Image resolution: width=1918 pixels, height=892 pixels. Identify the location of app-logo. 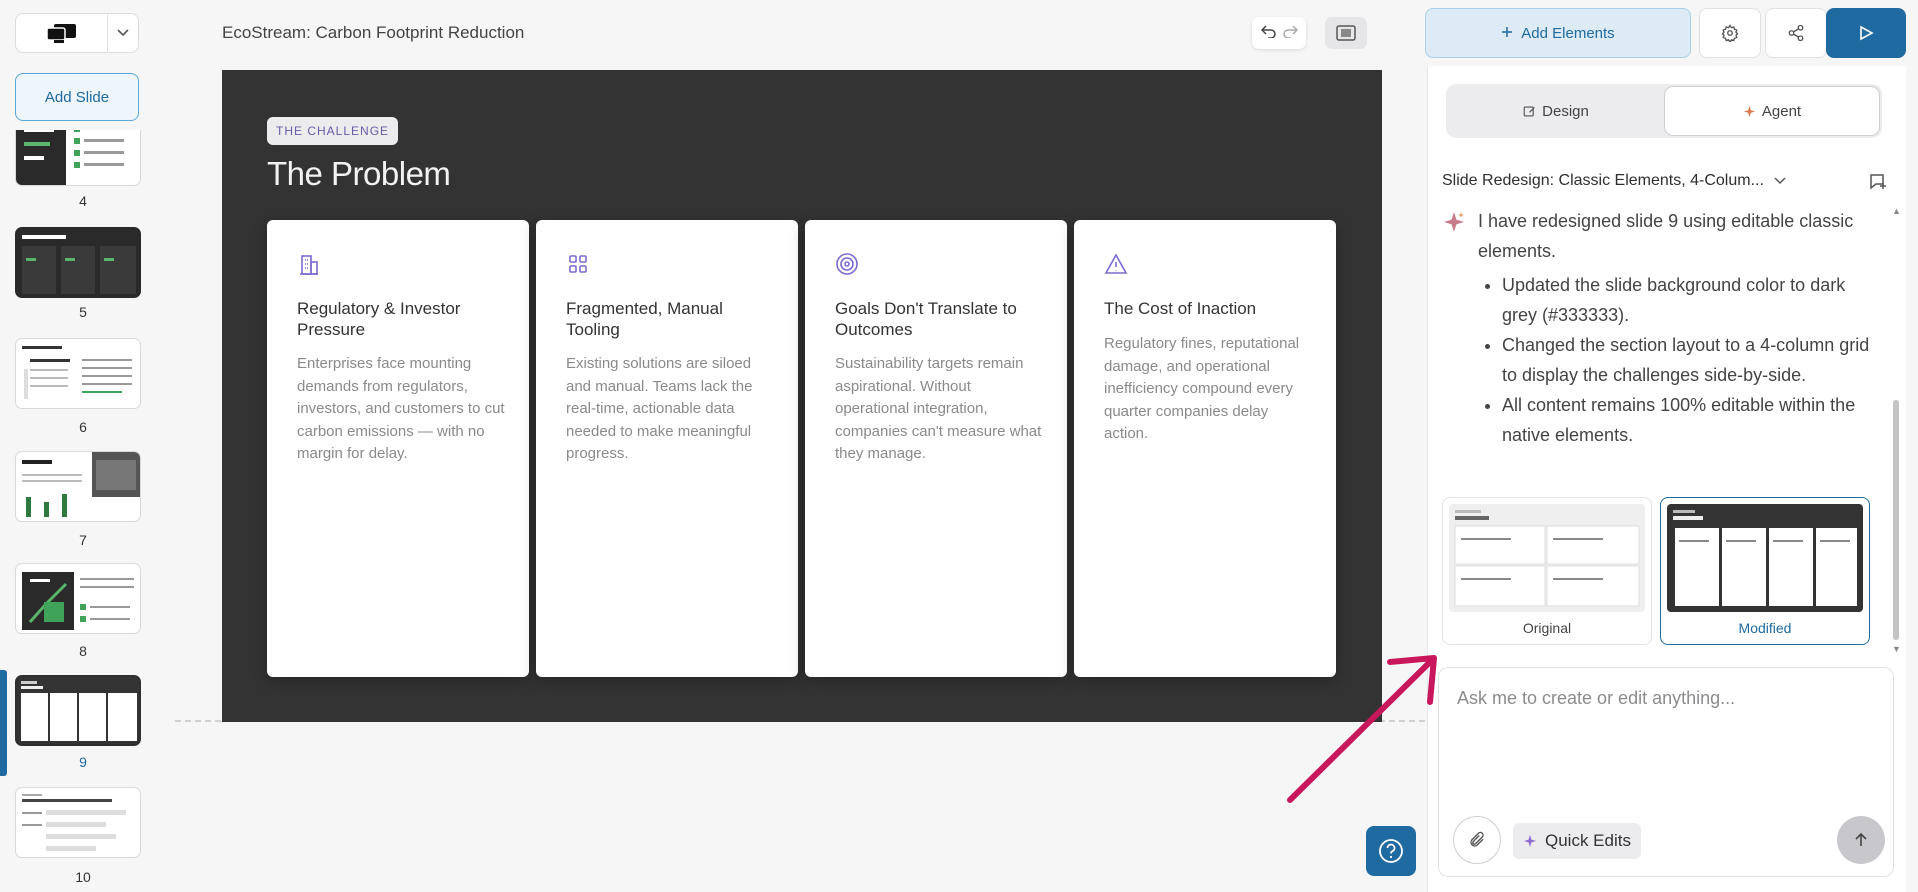
(62, 33).